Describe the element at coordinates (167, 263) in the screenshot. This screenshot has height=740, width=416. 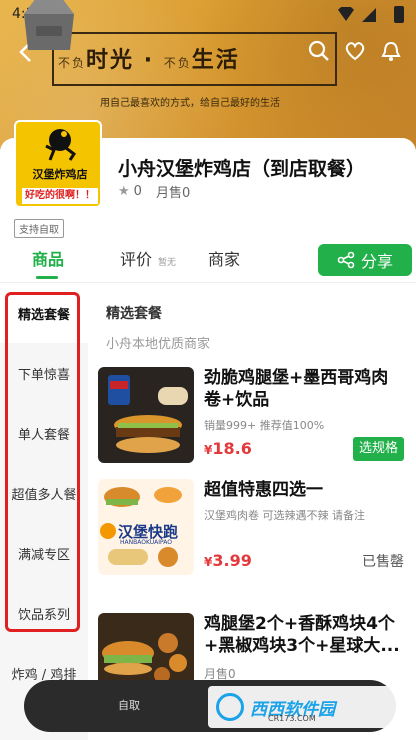
I see `tab-reviews-sub: 暂无` at that location.